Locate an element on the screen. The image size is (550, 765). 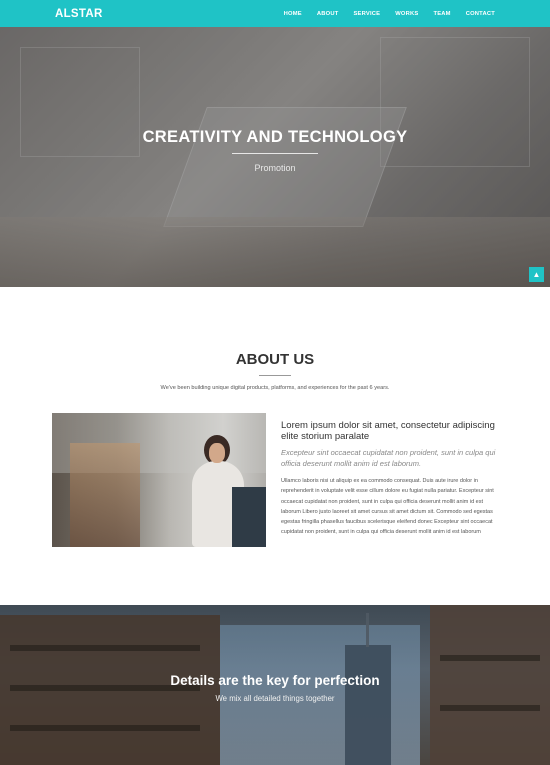
hero-subtitle: Promotion is located at coordinates (275, 168).